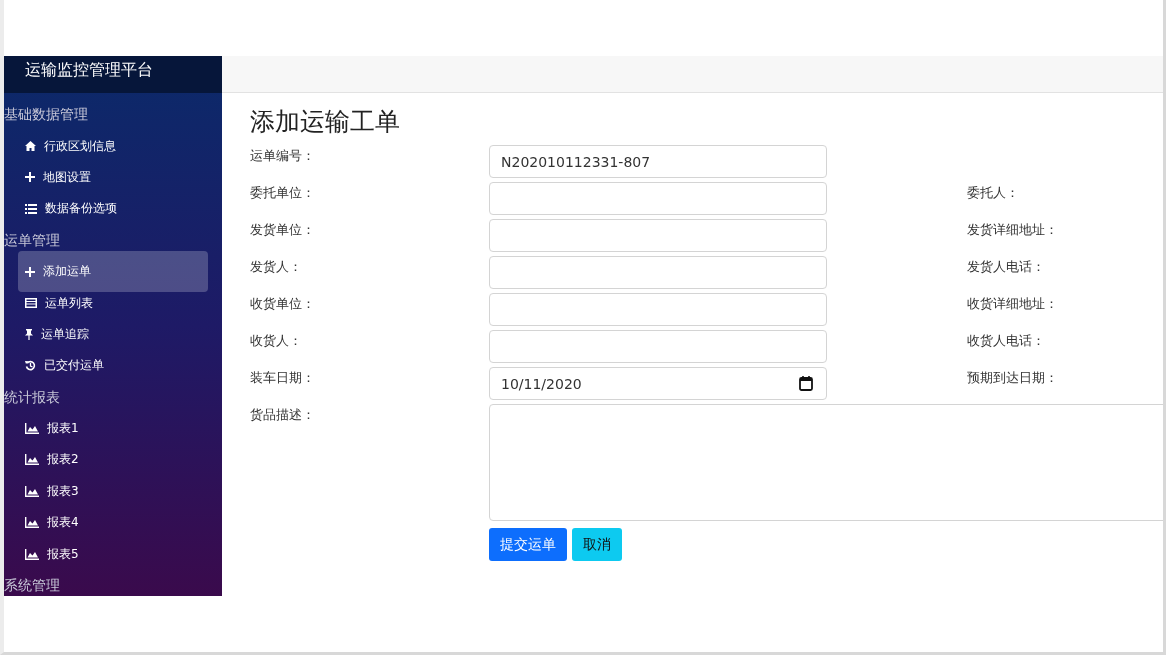 Image resolution: width=1166 pixels, height=655 pixels. What do you see at coordinates (658, 383) in the screenshot?
I see `date-field: 10/11/2020` at bounding box center [658, 383].